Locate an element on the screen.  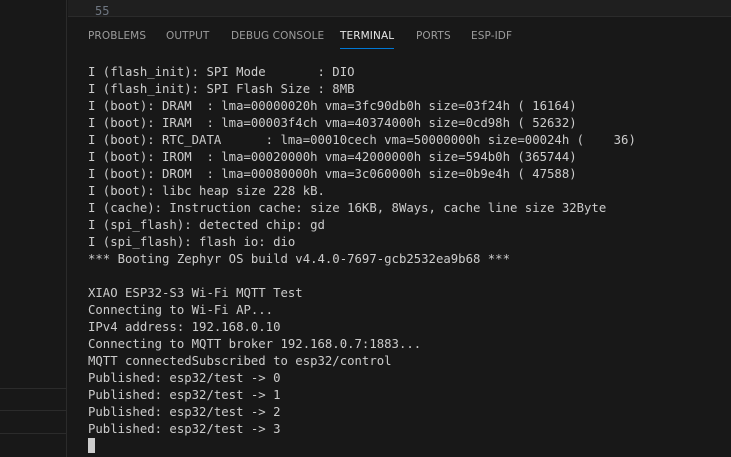
terminal-line: I (spi_flash): flash io: dio is located at coordinates (192, 242).